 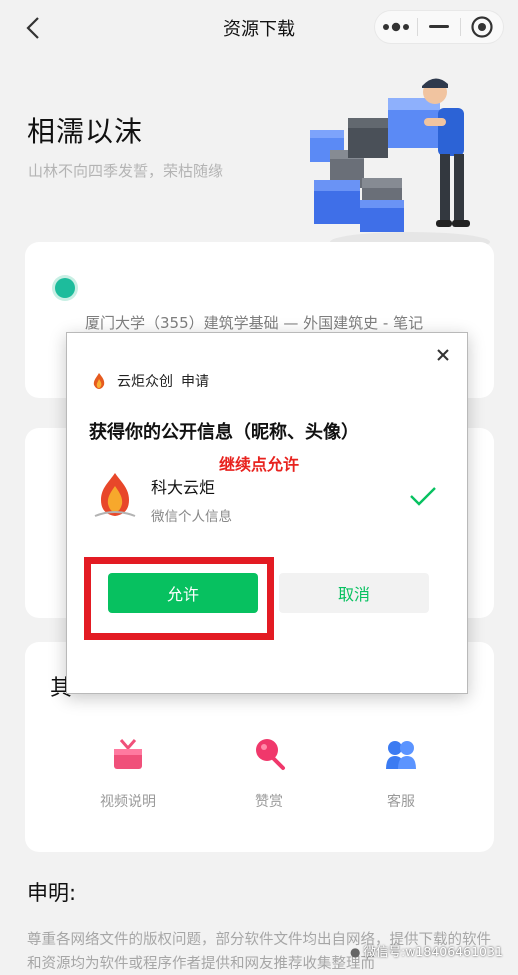 What do you see at coordinates (396, 27) in the screenshot?
I see `more-dots-icon` at bounding box center [396, 27].